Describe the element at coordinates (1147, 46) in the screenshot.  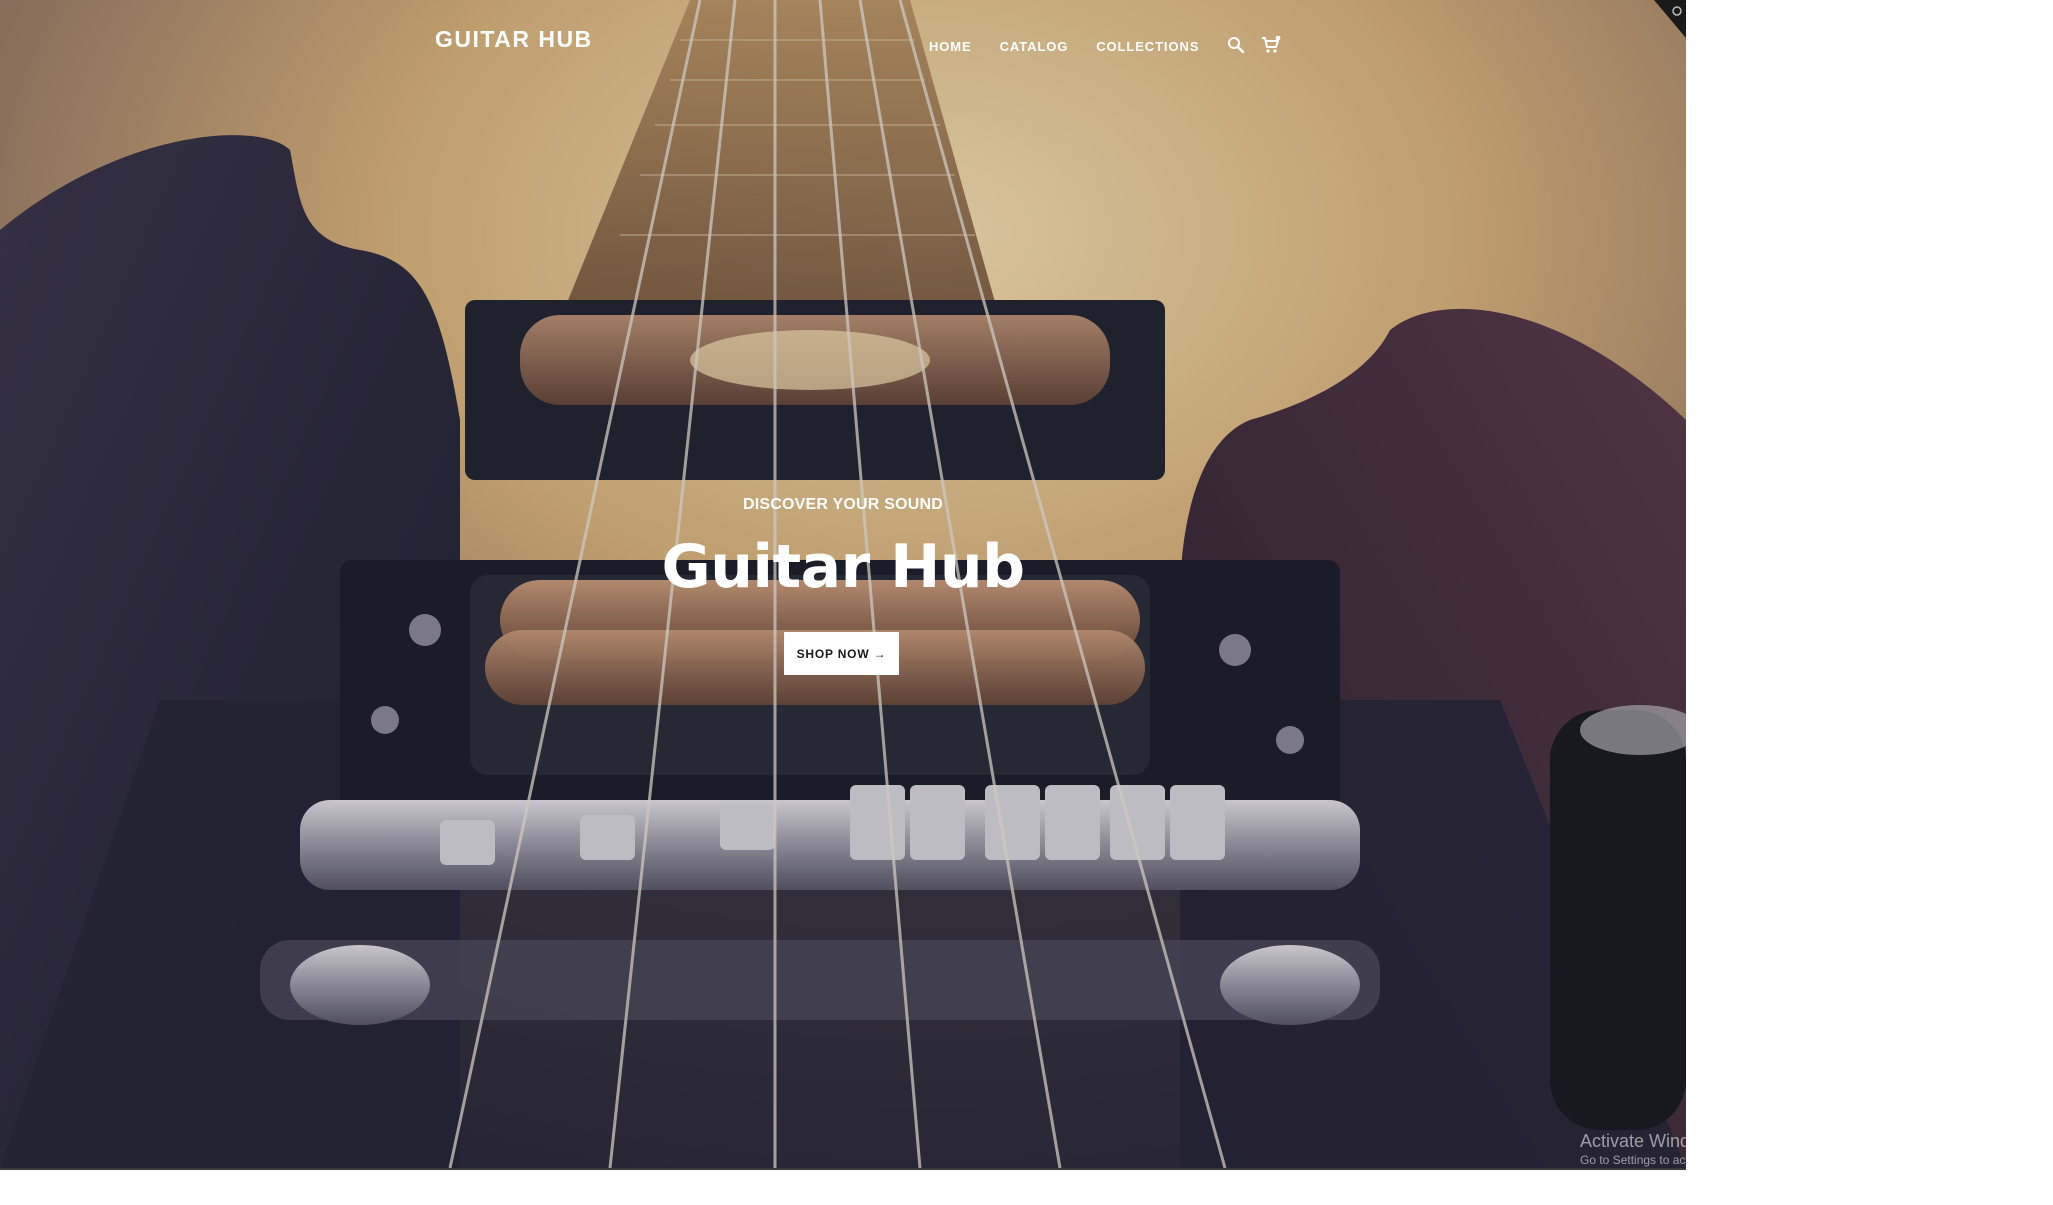
I see `nav-collections: COLLECTIONS` at that location.